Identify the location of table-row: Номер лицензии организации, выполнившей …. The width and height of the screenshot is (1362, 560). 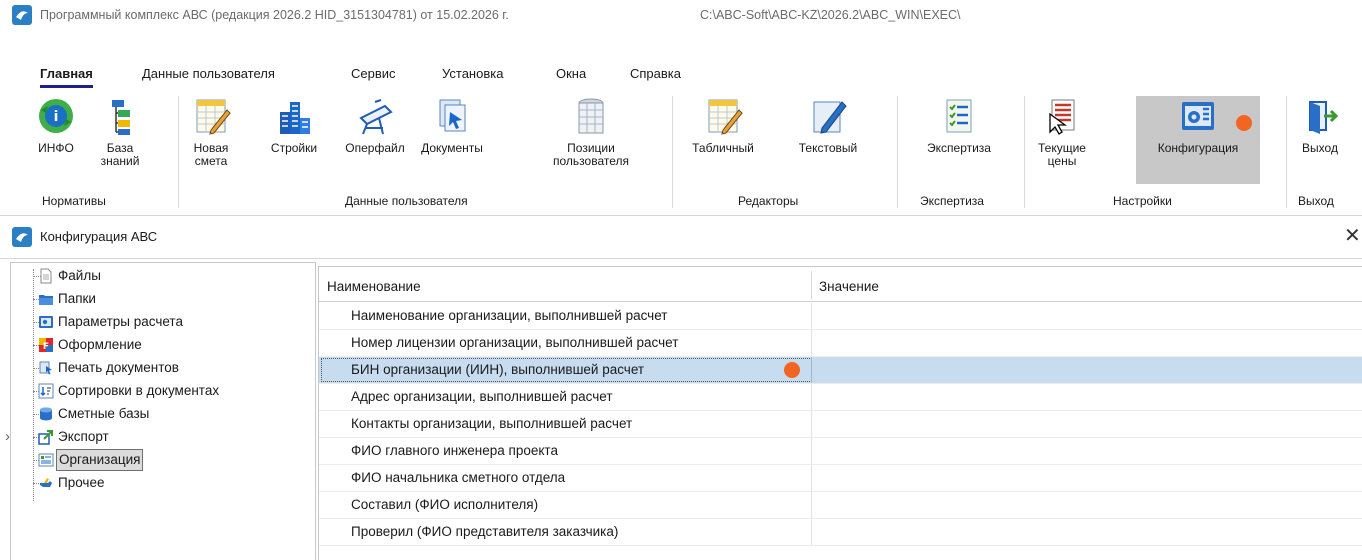
(840, 343).